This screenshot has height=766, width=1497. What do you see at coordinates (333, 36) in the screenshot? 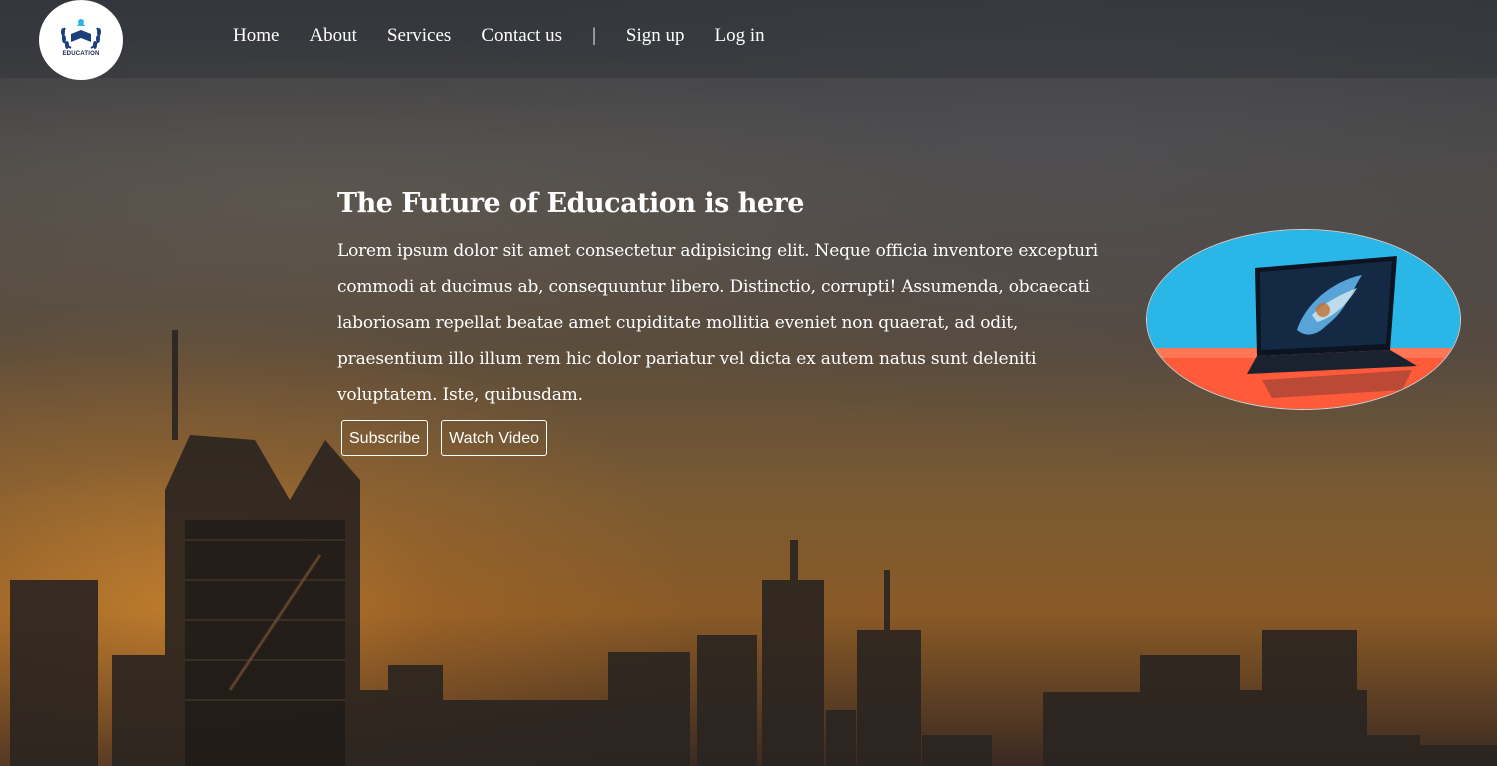
I see `nav-about: About` at bounding box center [333, 36].